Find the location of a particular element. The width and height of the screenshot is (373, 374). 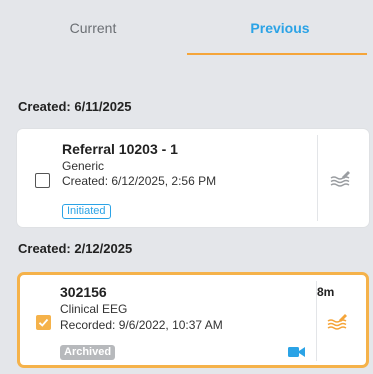

check-icon is located at coordinates (43, 322).